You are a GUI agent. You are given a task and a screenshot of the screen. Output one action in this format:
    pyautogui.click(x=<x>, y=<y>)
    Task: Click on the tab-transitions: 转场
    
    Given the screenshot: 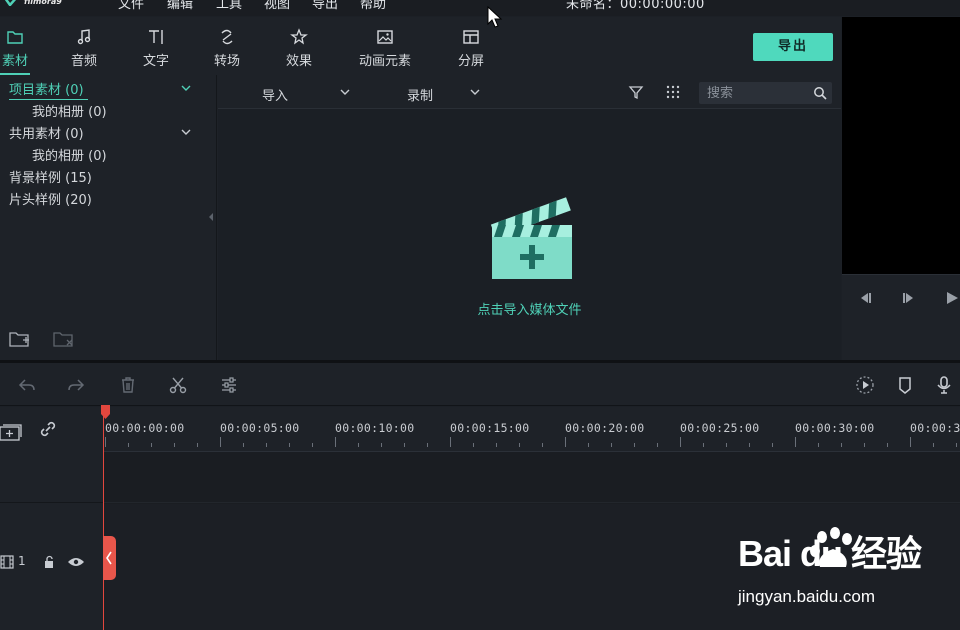 What is the action you would take?
    pyautogui.click(x=227, y=48)
    